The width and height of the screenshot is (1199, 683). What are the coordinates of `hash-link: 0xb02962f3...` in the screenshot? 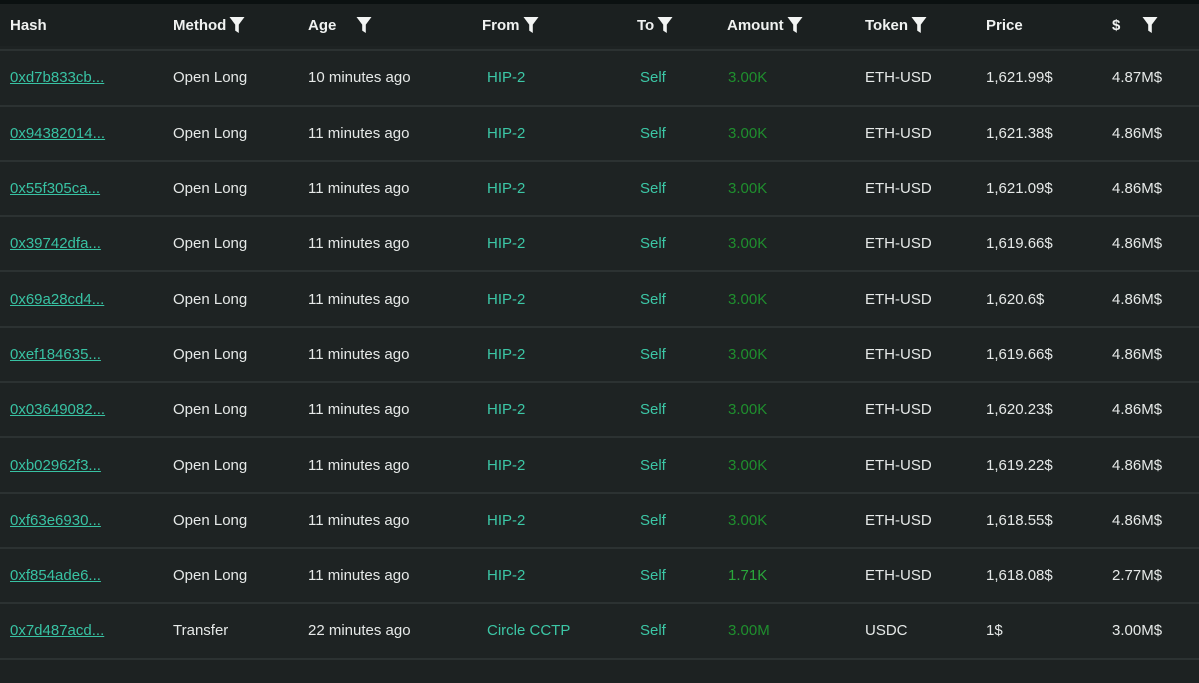 It's located at (55, 464).